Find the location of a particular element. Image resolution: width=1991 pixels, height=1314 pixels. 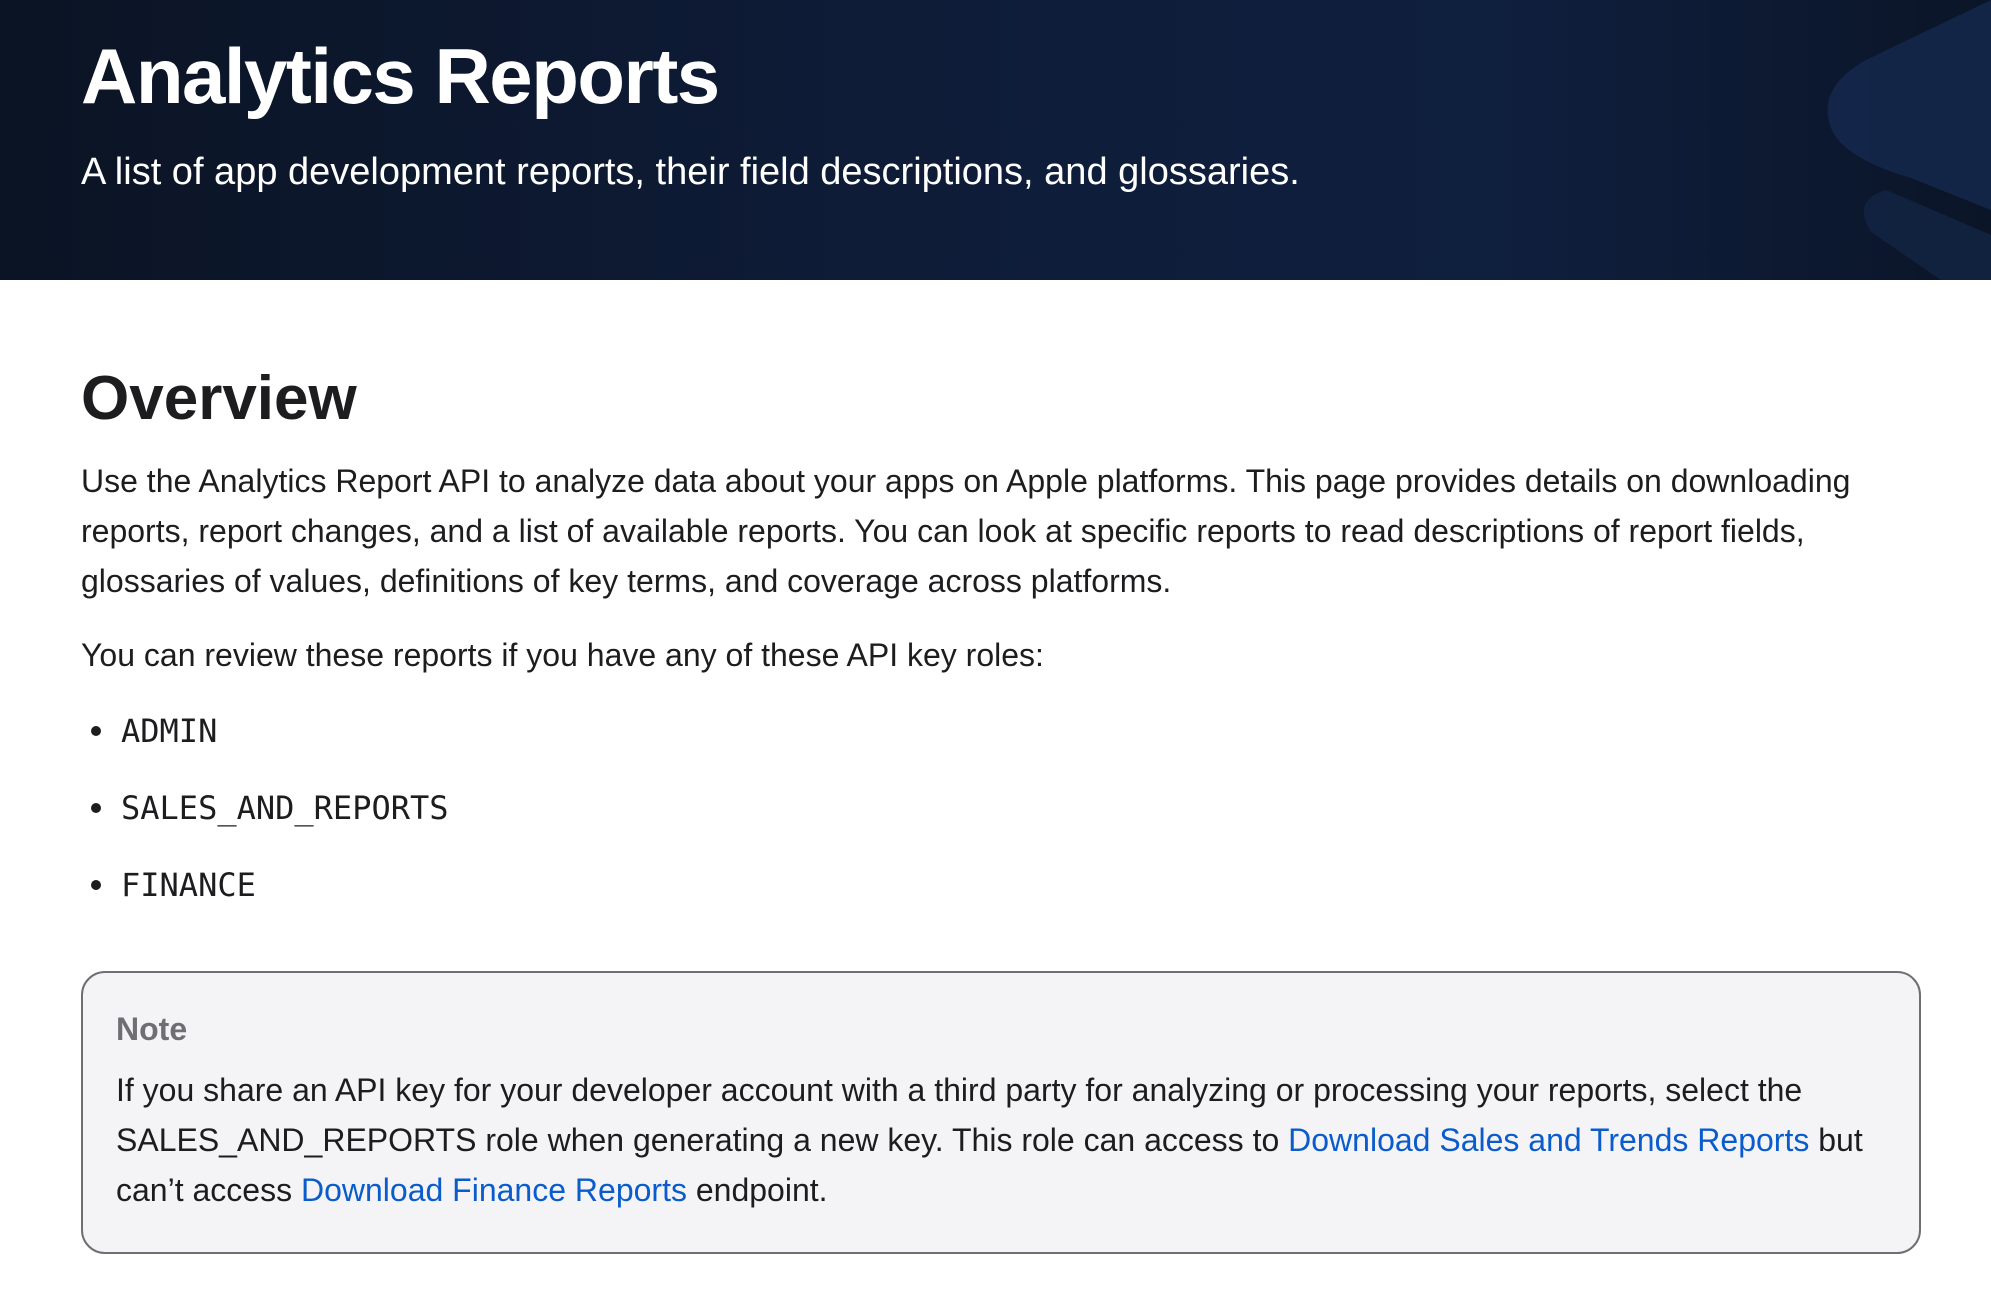

role-name: SALES_AND_REPORTS is located at coordinates (285, 808).